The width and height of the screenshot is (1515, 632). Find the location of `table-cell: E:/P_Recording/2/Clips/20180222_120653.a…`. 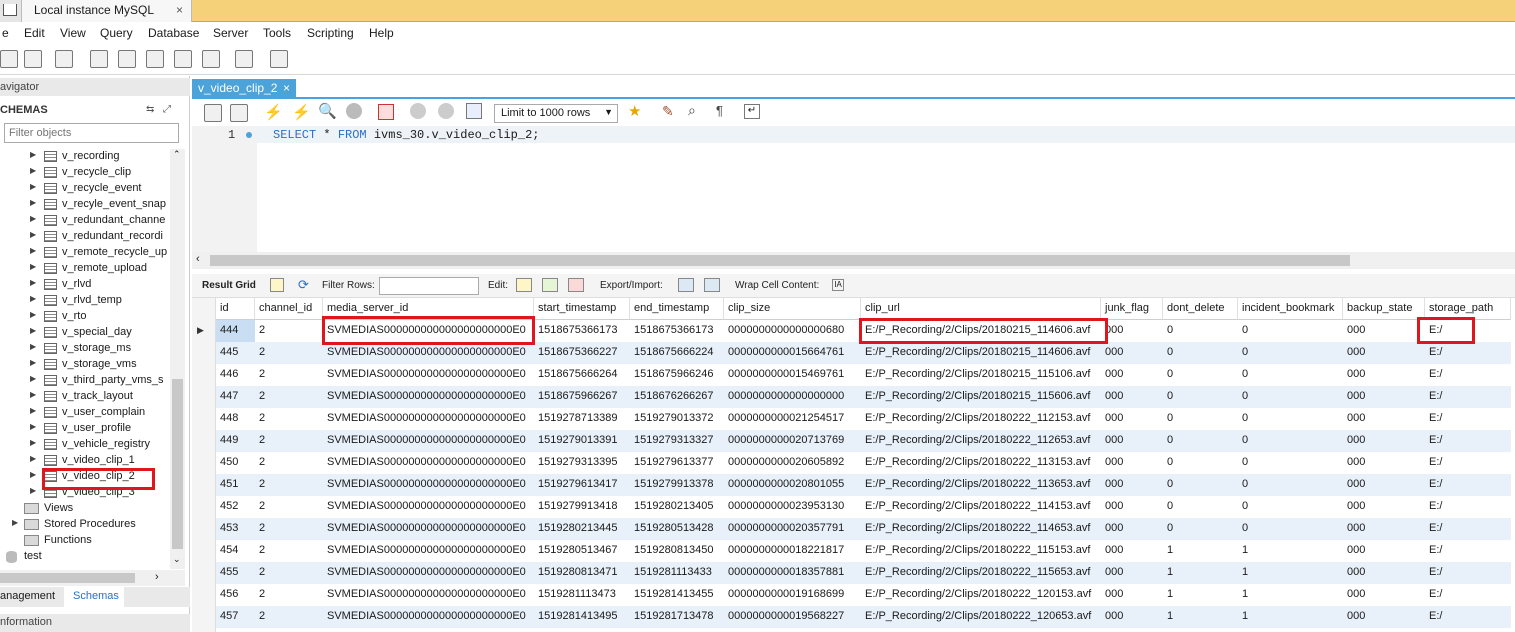

table-cell: E:/P_Recording/2/Clips/20180222_120653.a… is located at coordinates (981, 617).